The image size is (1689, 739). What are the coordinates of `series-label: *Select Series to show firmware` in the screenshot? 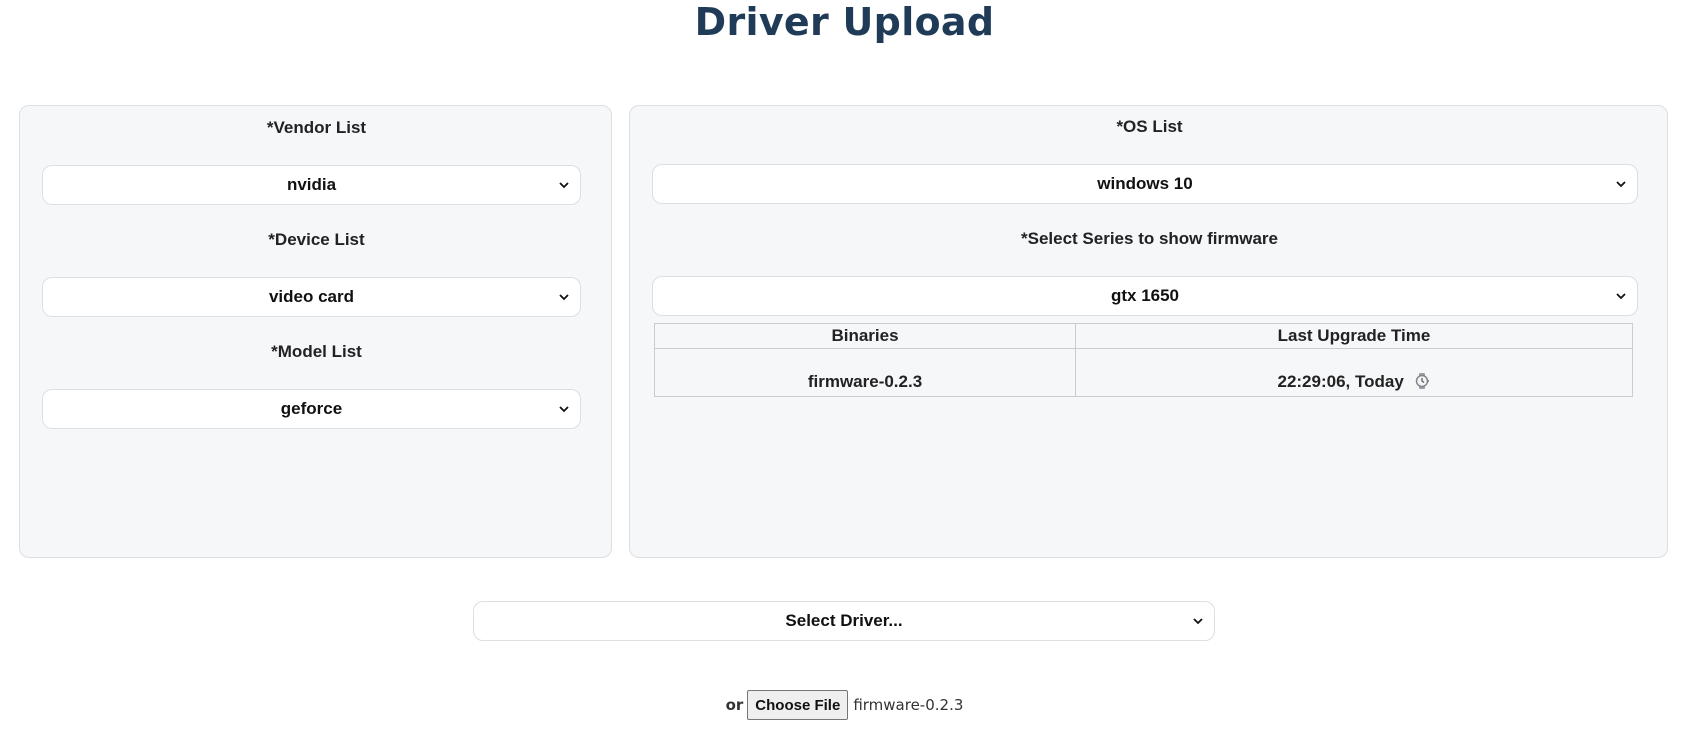 It's located at (1149, 238).